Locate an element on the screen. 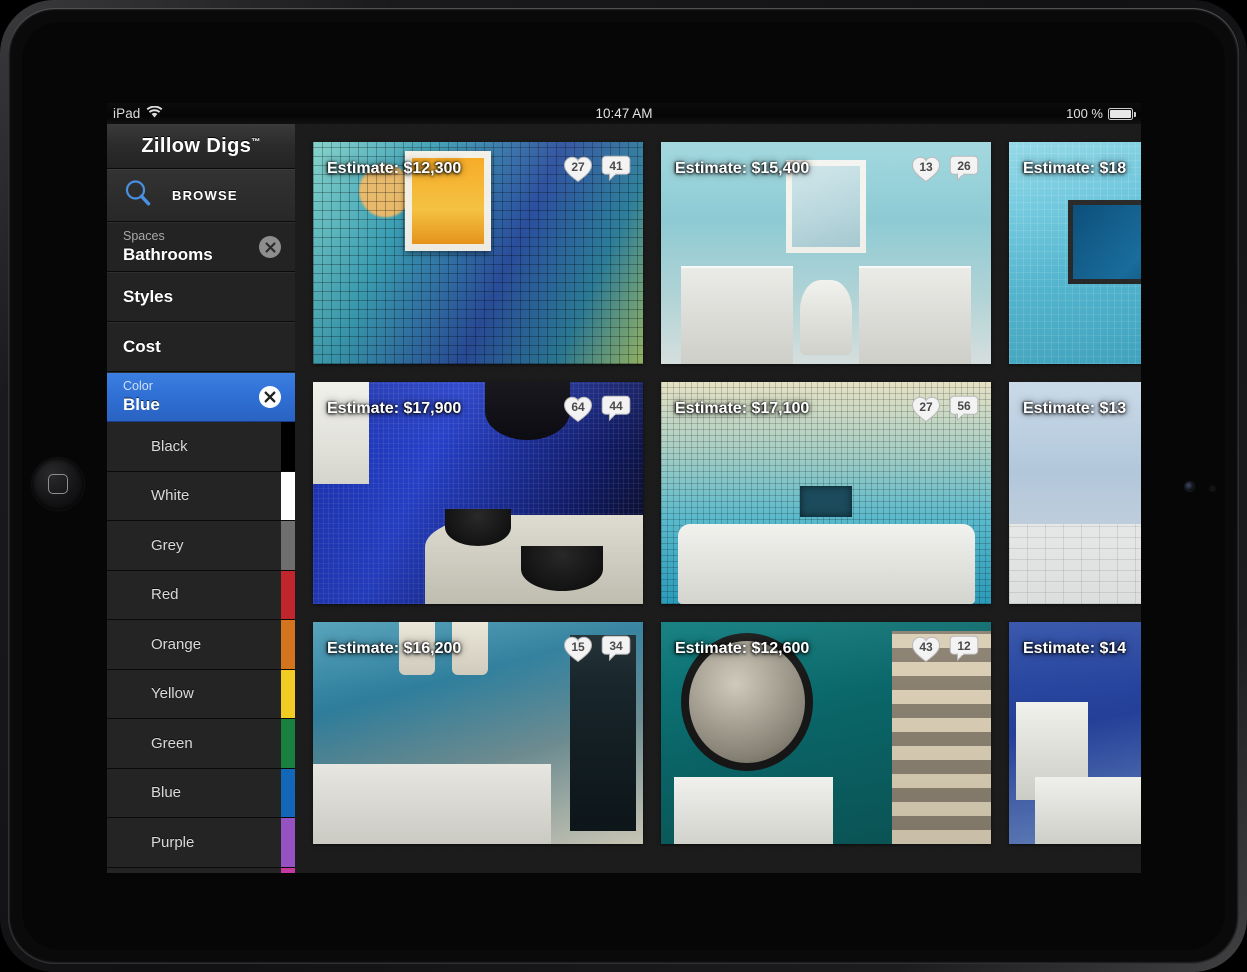  comment-count: 12 is located at coordinates (964, 646).